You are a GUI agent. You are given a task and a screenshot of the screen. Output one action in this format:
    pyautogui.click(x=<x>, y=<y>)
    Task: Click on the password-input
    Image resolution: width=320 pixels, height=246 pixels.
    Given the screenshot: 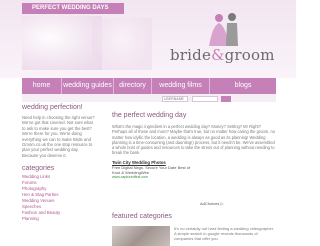 What is the action you would take?
    pyautogui.click(x=205, y=99)
    